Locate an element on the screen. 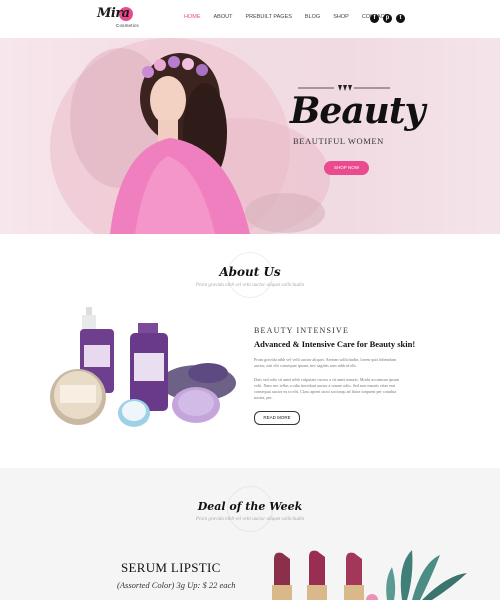 The width and height of the screenshot is (500, 600). deal-title: Deal of the Week is located at coordinates (250, 506).